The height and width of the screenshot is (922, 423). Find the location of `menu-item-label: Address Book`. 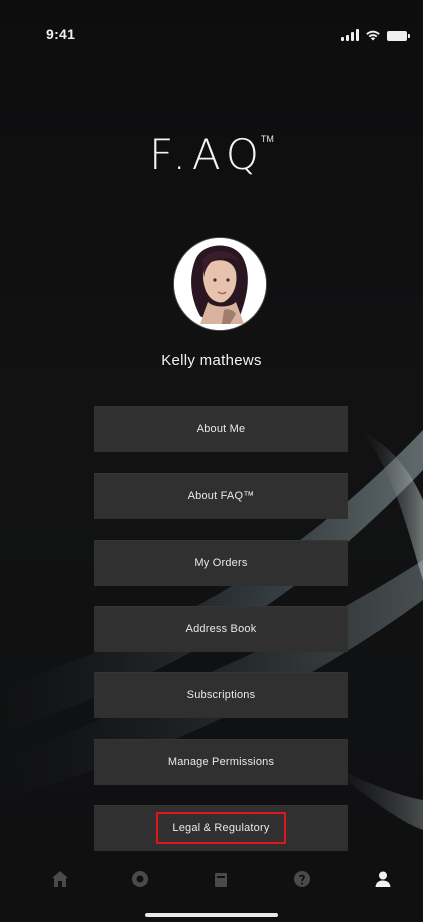

menu-item-label: Address Book is located at coordinates (221, 629).